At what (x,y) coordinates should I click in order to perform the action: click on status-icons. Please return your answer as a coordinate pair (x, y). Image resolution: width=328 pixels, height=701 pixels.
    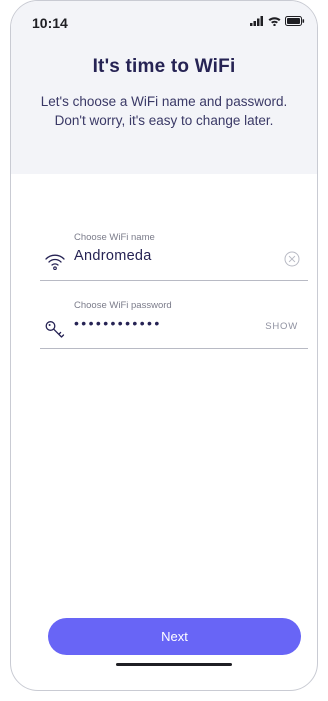
    Looking at the image, I should click on (277, 21).